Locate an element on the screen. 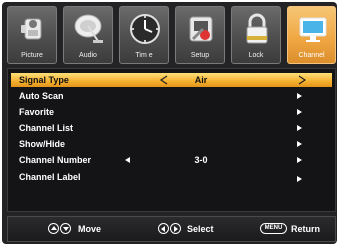  menu-item-value: Air is located at coordinates (201, 80).